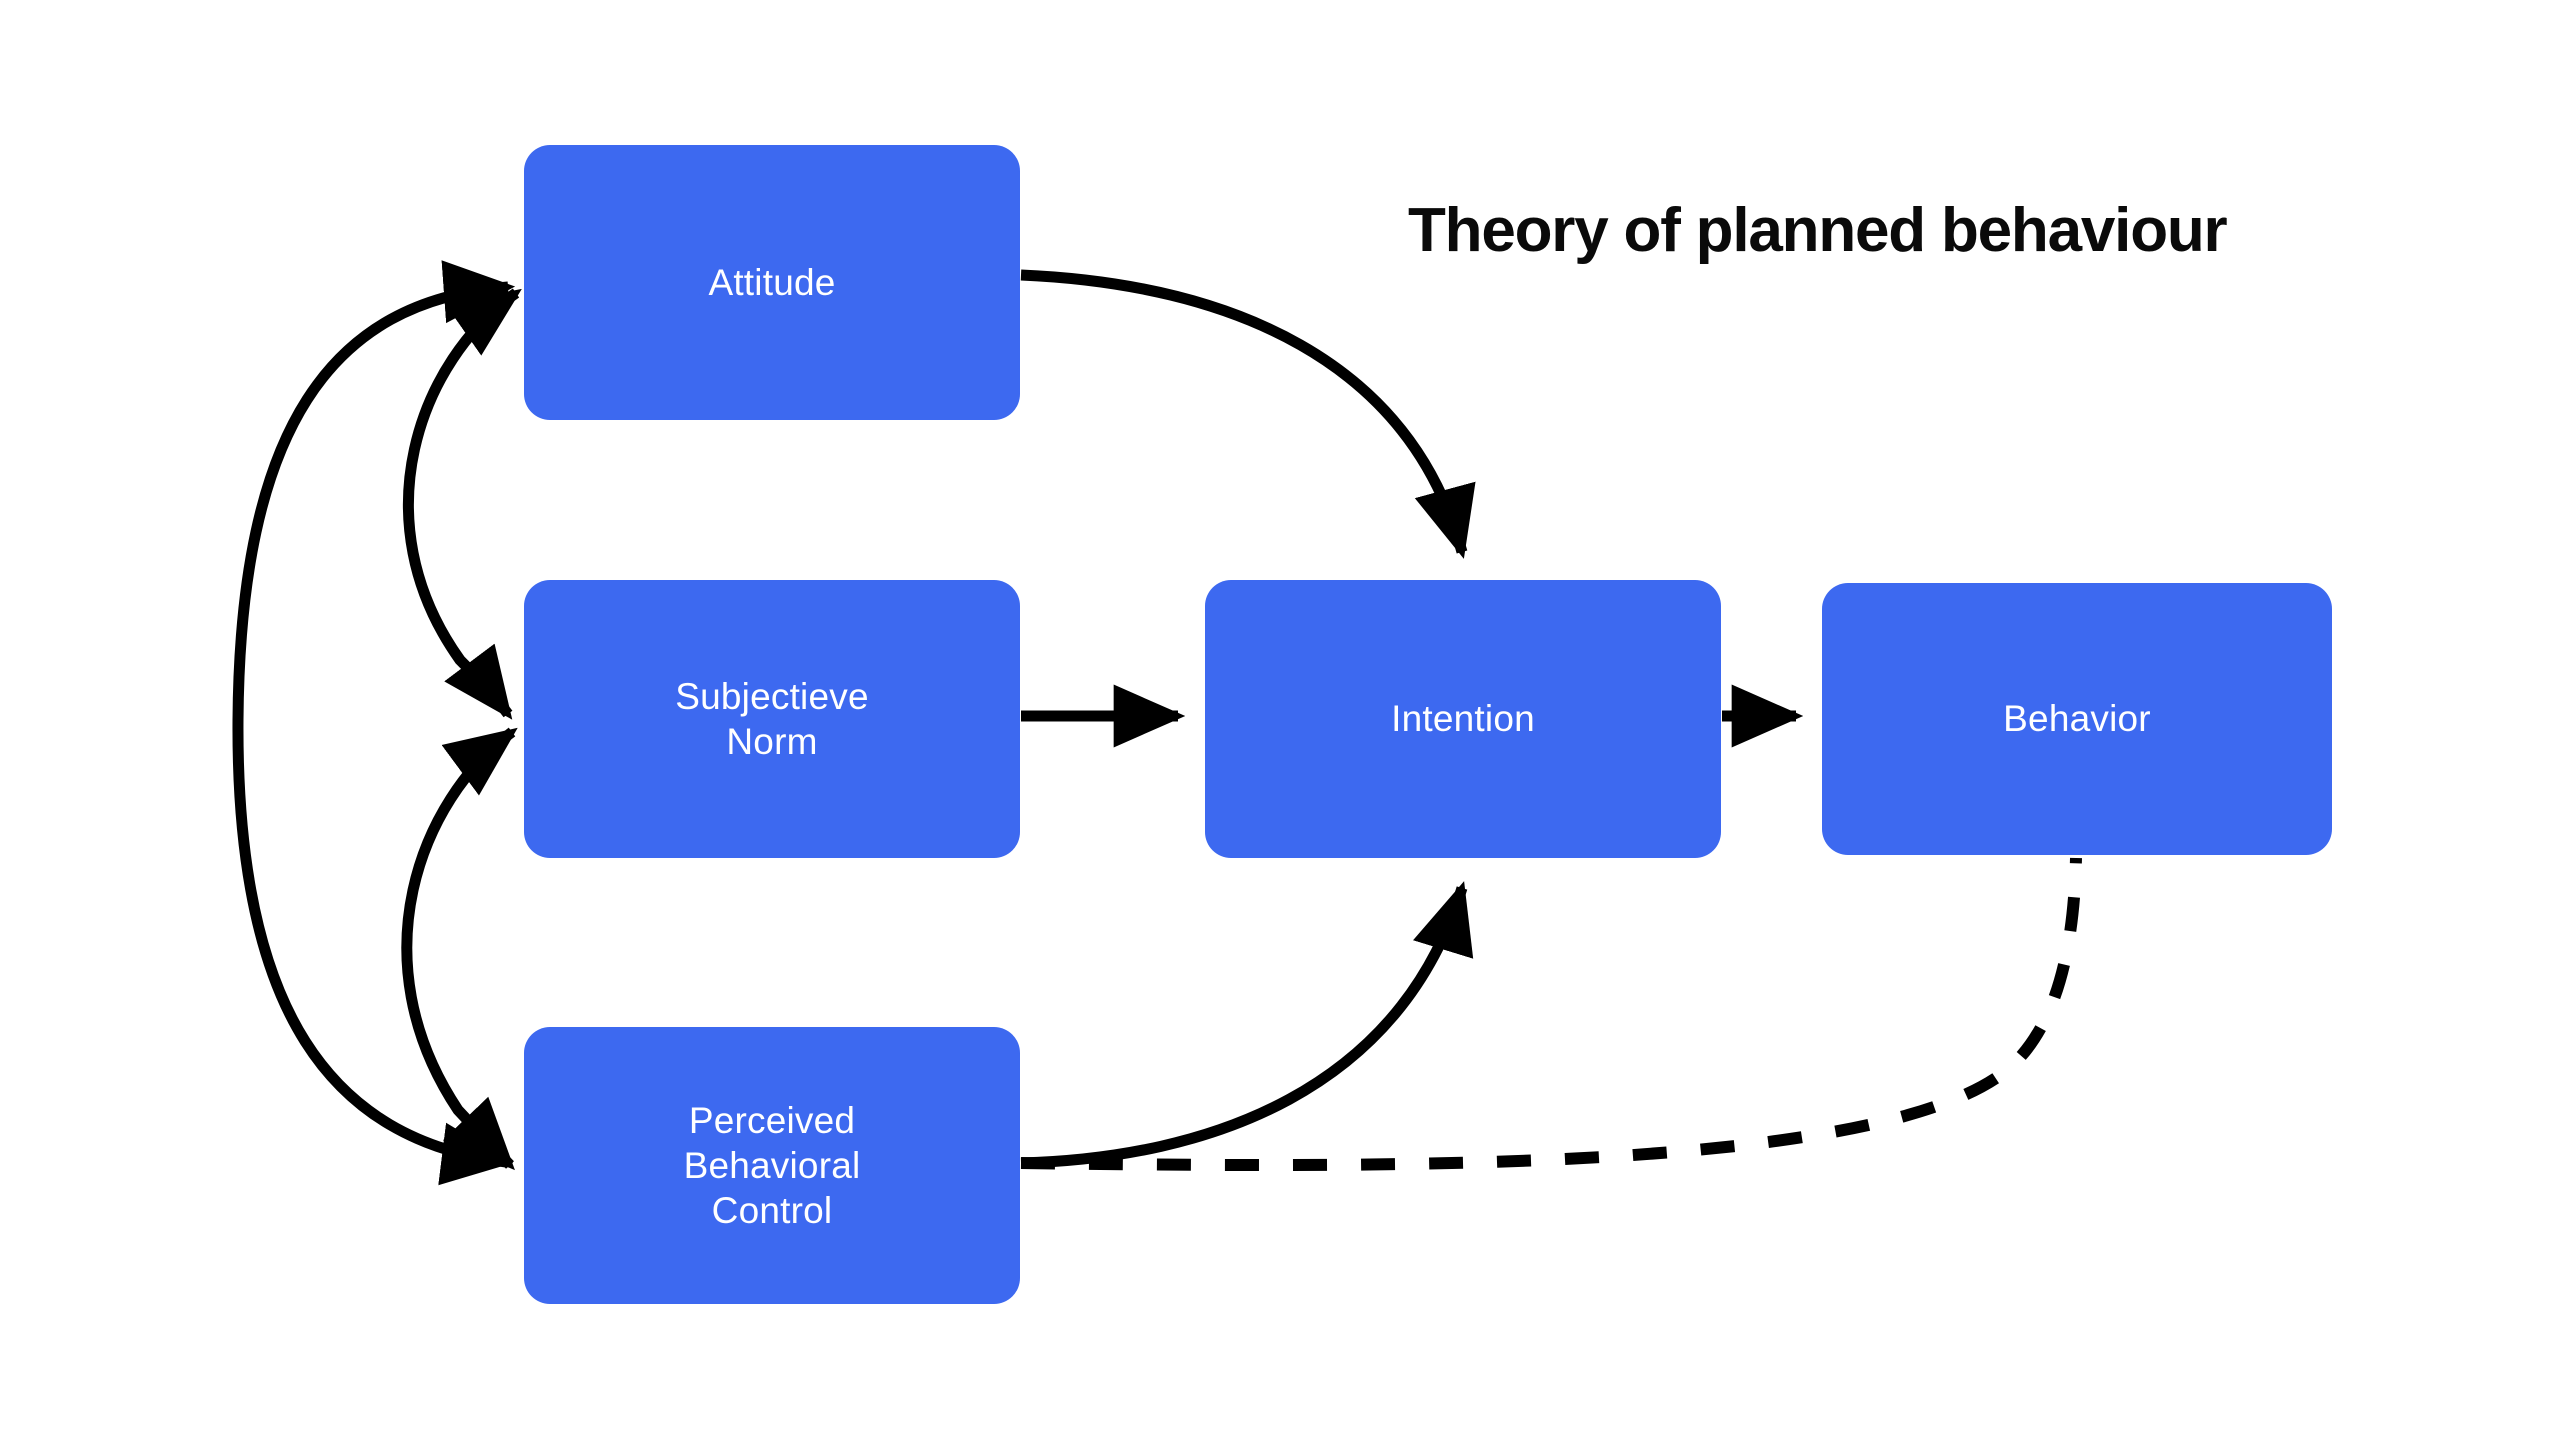  Describe the element at coordinates (1551, 1014) in the screenshot. I see `edge-pbc-to-behavior-dashed` at that location.